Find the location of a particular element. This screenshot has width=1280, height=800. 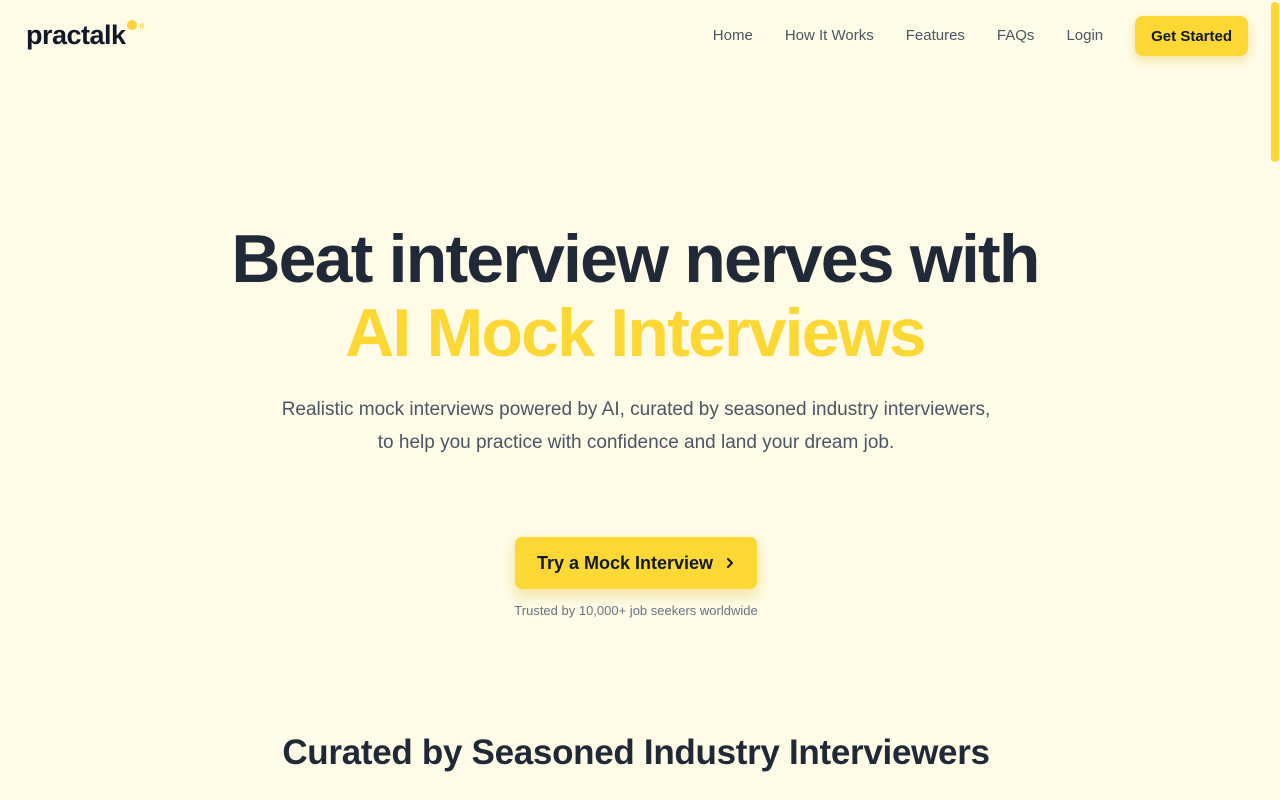

nav-features: Features is located at coordinates (935, 36).